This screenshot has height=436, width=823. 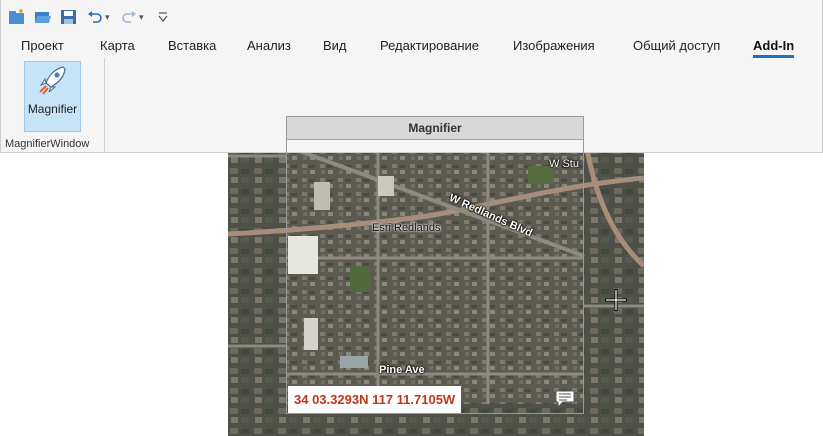 What do you see at coordinates (163, 17) in the screenshot?
I see `customize-toolbar-icon` at bounding box center [163, 17].